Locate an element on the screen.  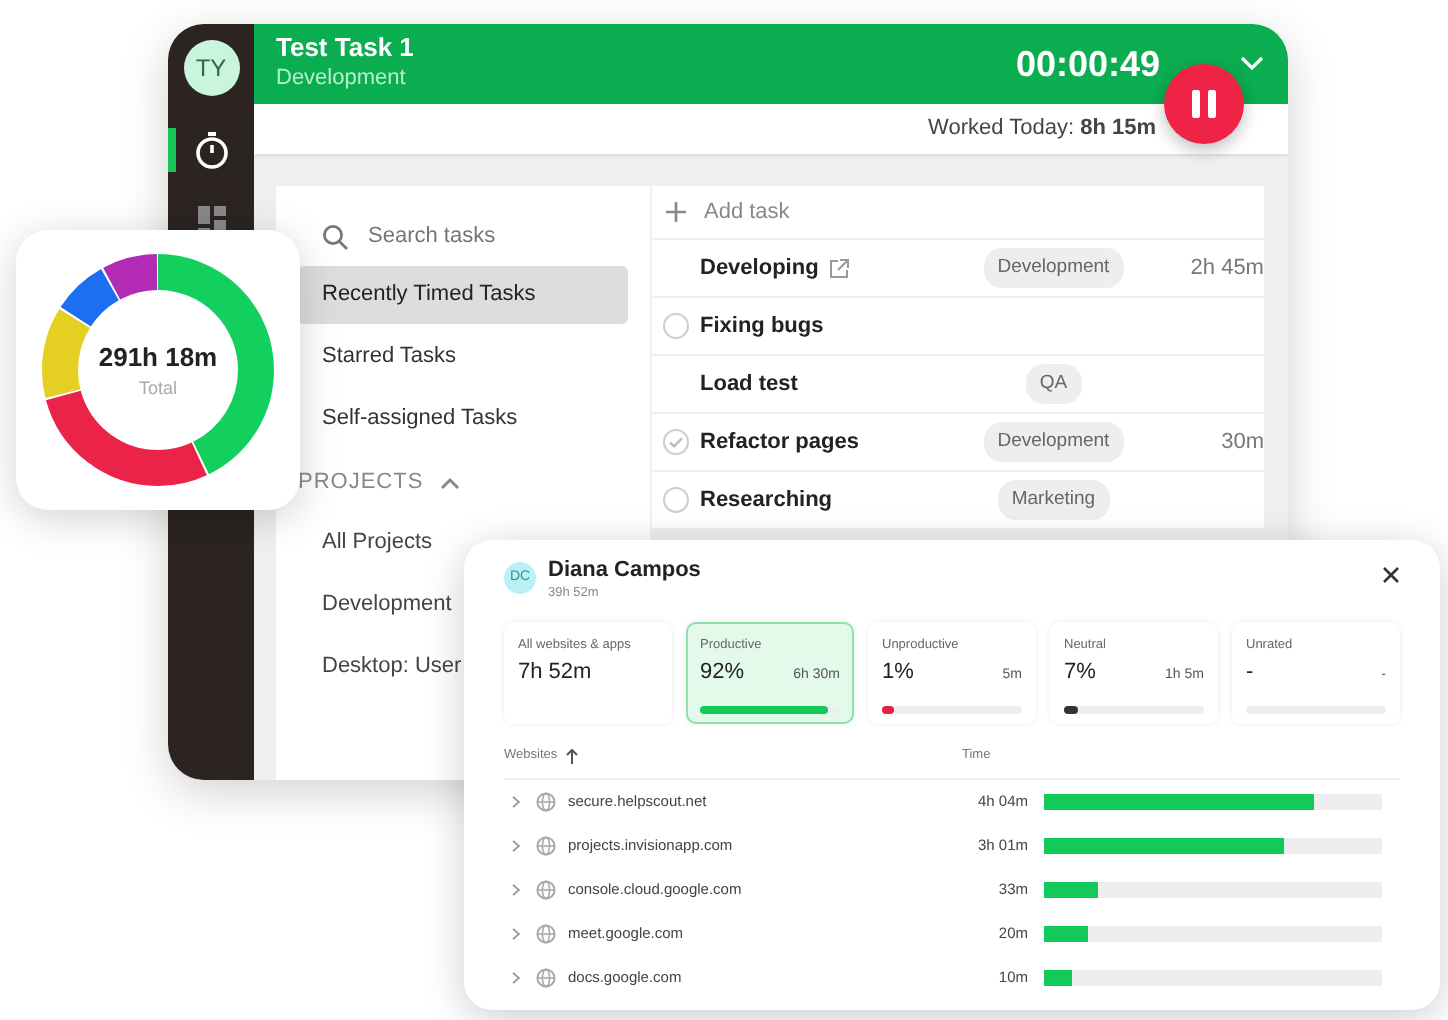
elapsed-time: 00:00:49 is located at coordinates (1087, 64).